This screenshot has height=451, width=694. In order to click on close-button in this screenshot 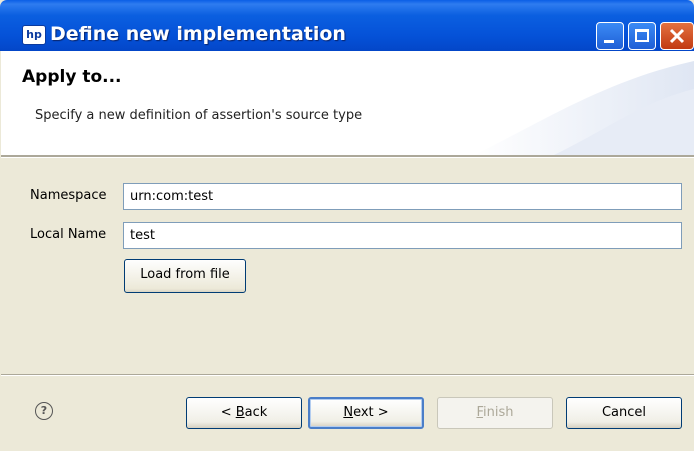, I will do `click(677, 36)`.